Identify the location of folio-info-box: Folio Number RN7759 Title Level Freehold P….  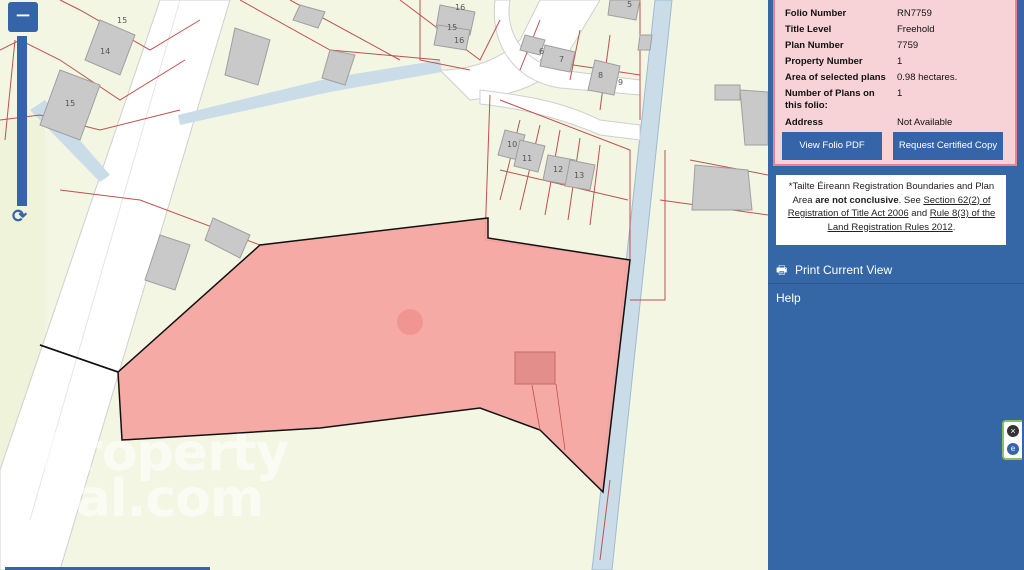
(895, 83).